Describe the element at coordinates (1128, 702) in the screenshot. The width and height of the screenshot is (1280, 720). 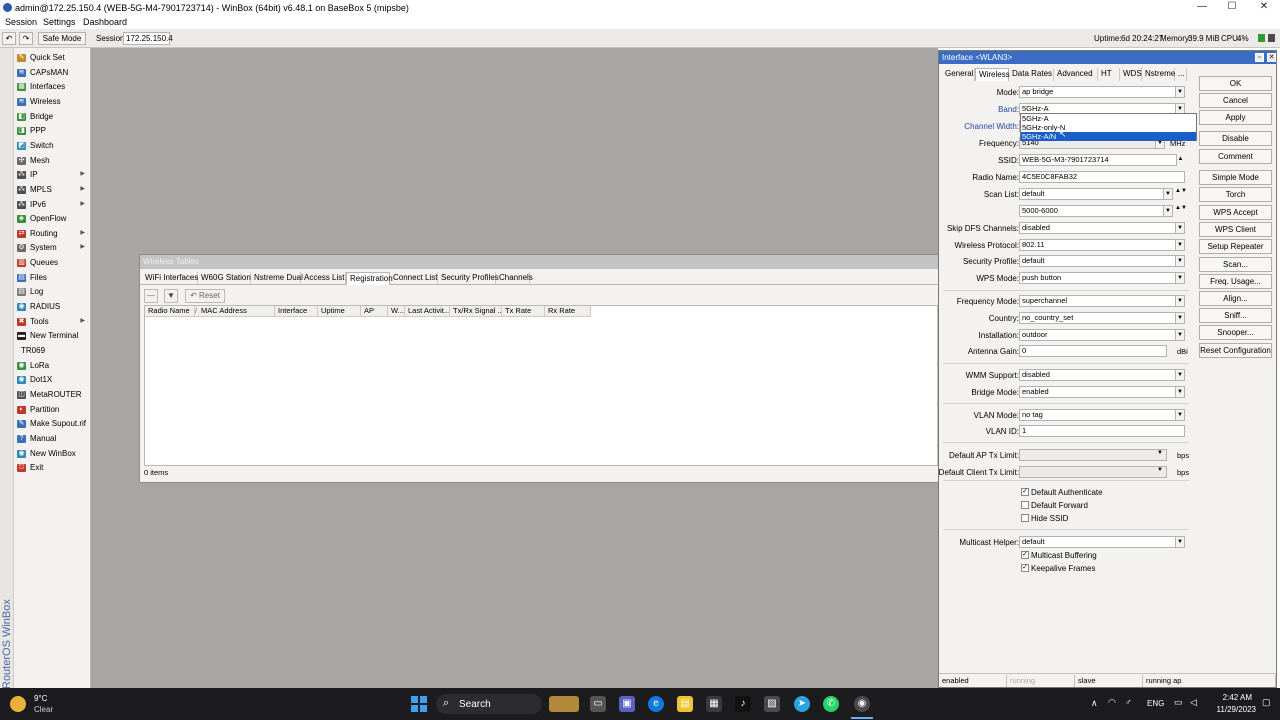
I see `microphone-icon: ♂` at that location.